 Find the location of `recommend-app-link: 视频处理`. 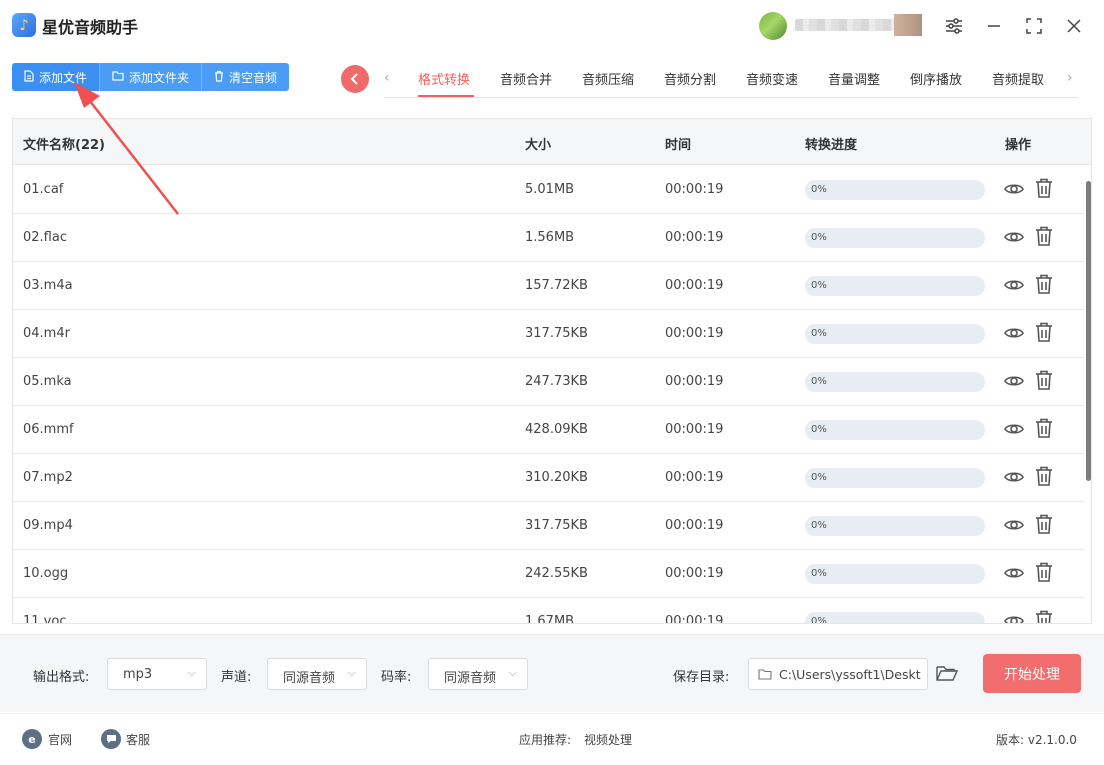

recommend-app-link: 视频处理 is located at coordinates (608, 739).